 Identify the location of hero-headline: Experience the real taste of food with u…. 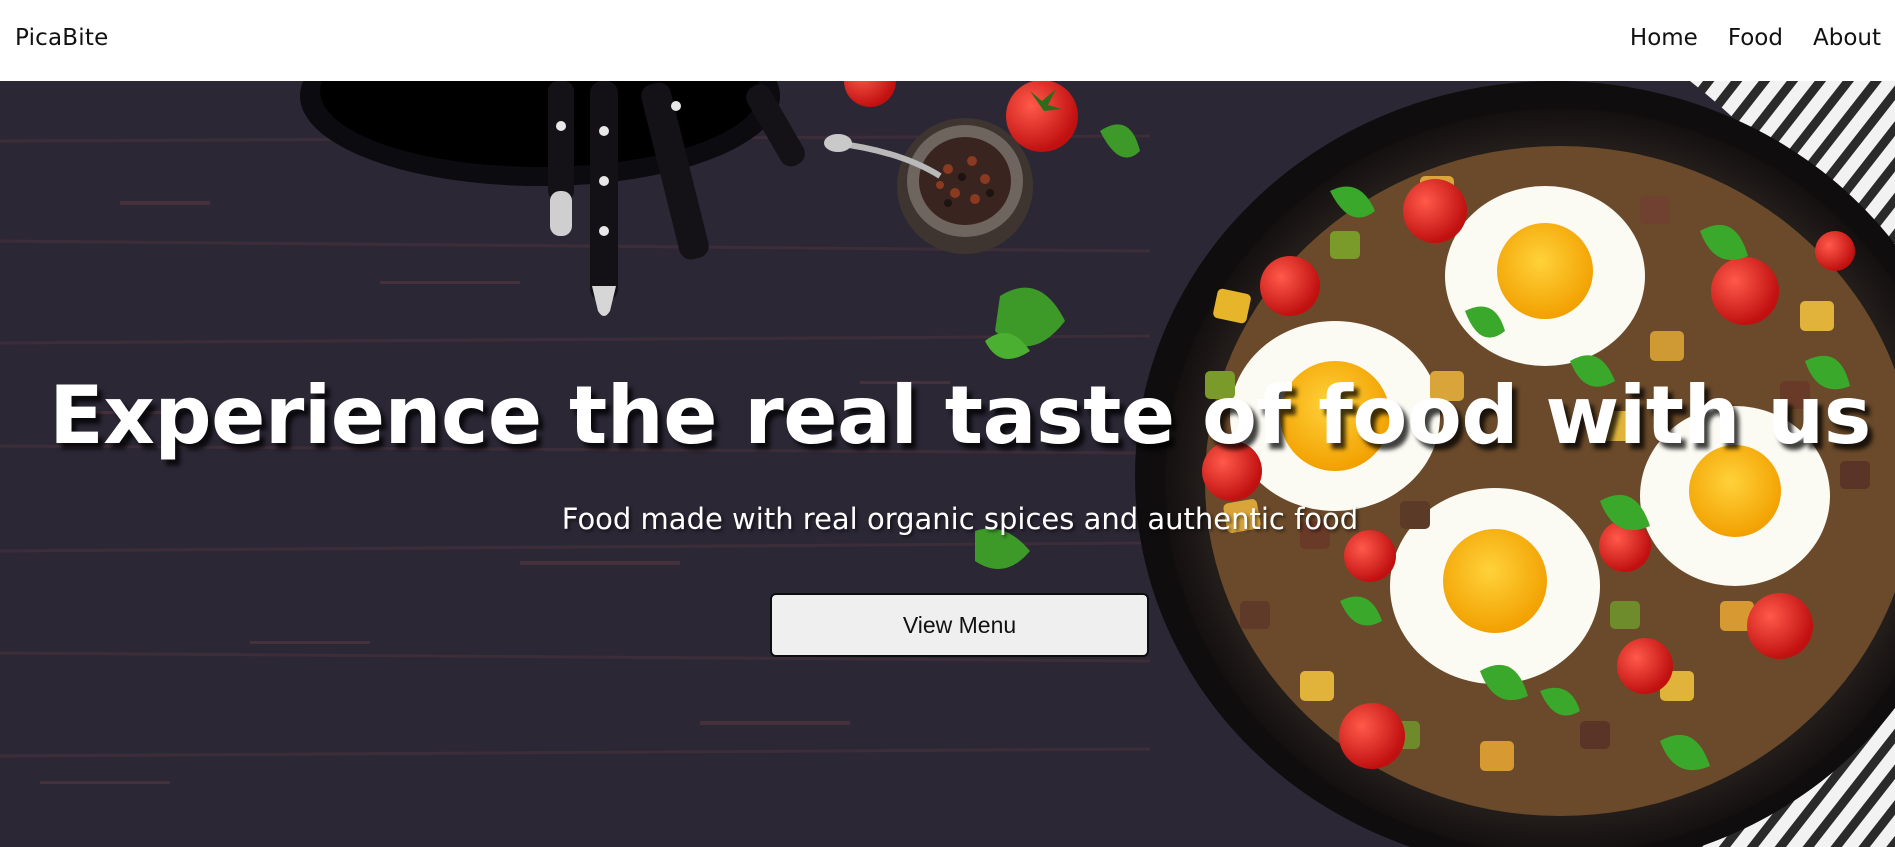
(960, 415).